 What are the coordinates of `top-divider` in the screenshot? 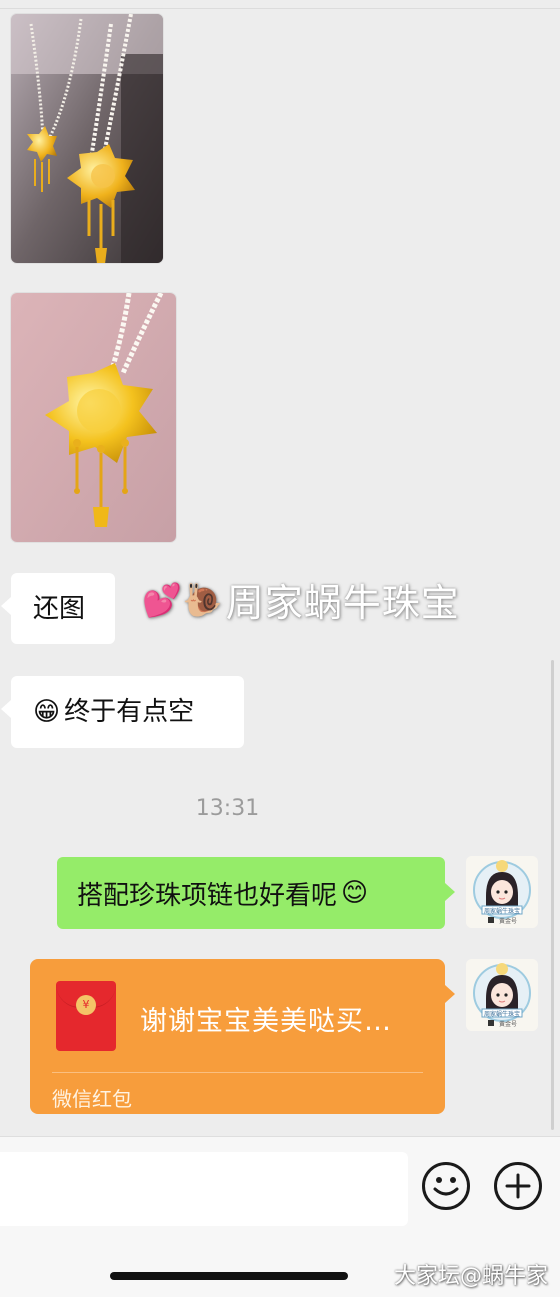 It's located at (280, 8).